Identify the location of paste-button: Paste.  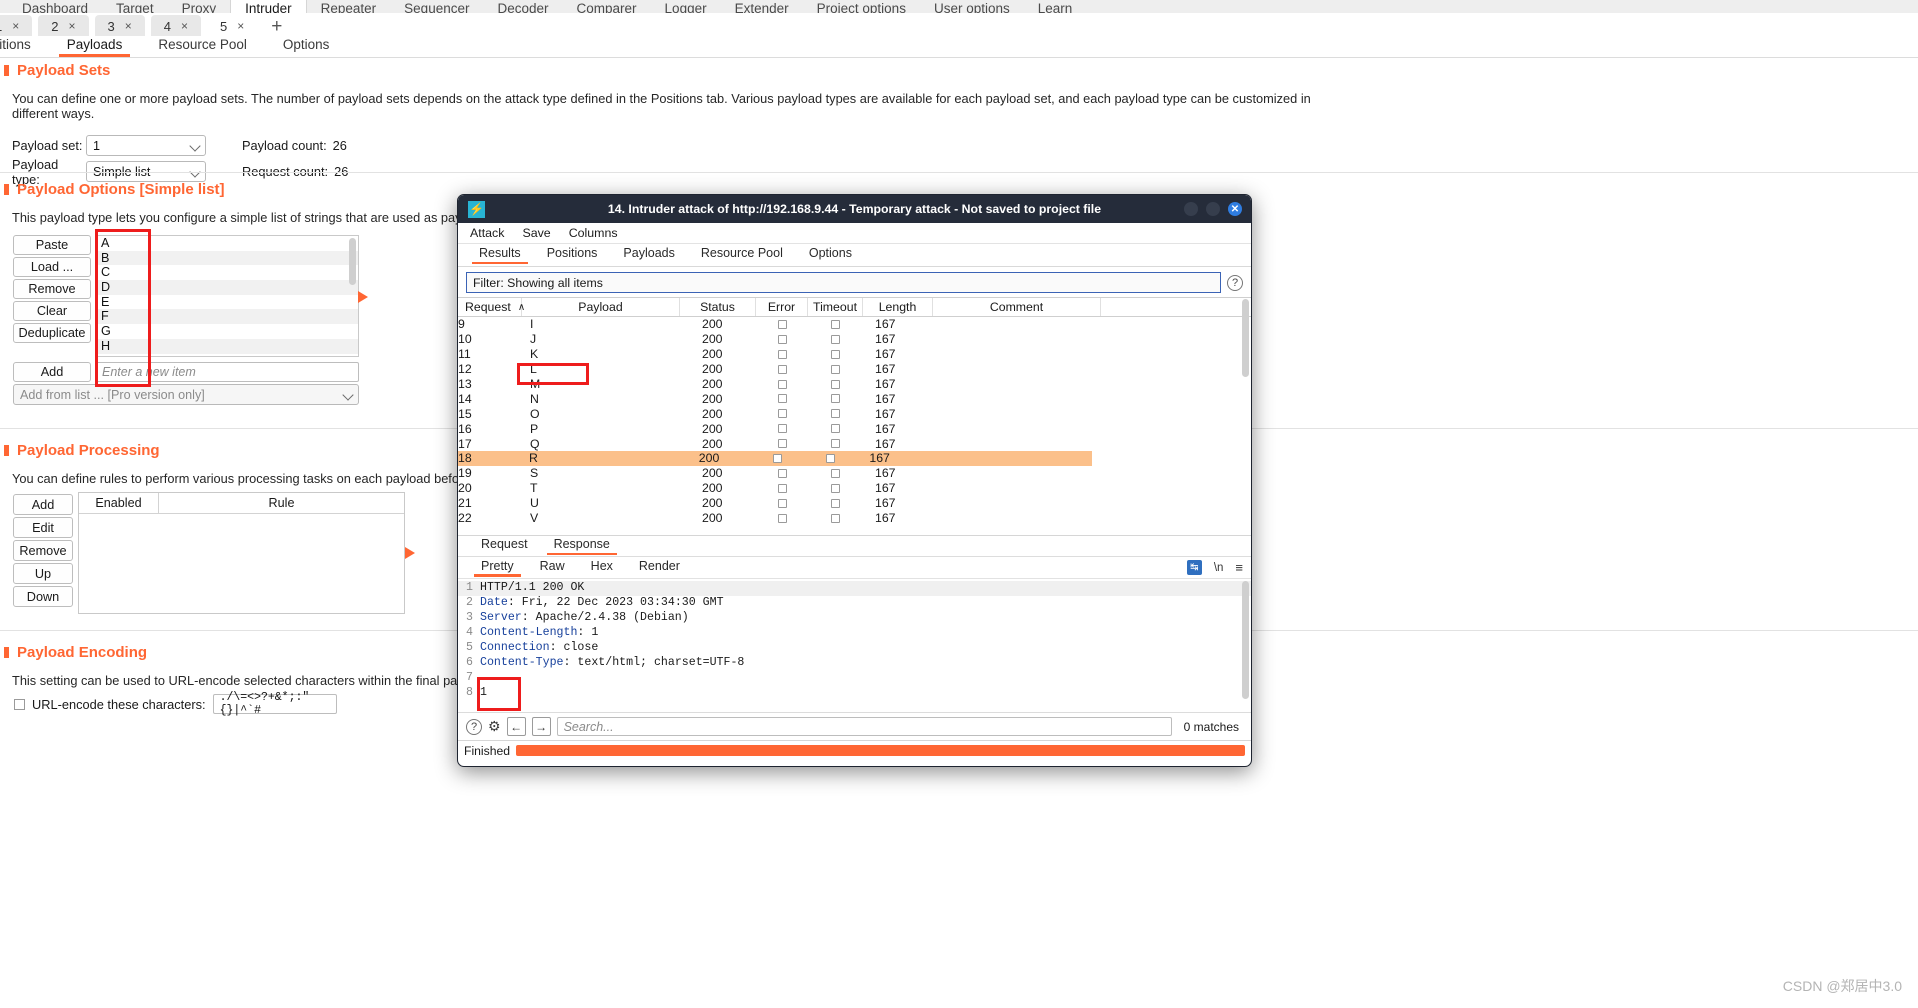
(52, 245).